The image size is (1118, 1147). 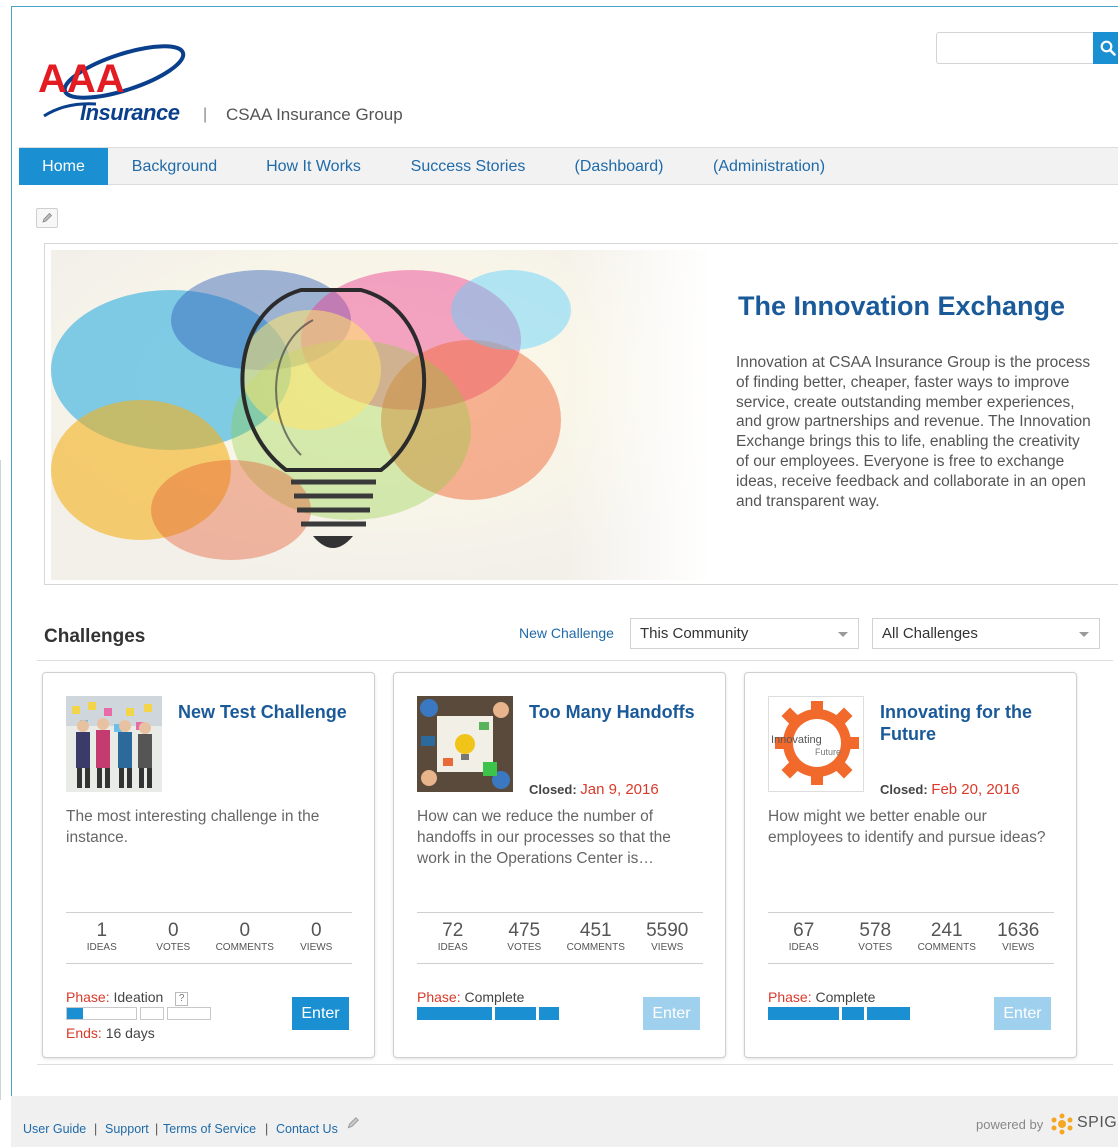 What do you see at coordinates (182, 999) in the screenshot?
I see `help-icon: ?` at bounding box center [182, 999].